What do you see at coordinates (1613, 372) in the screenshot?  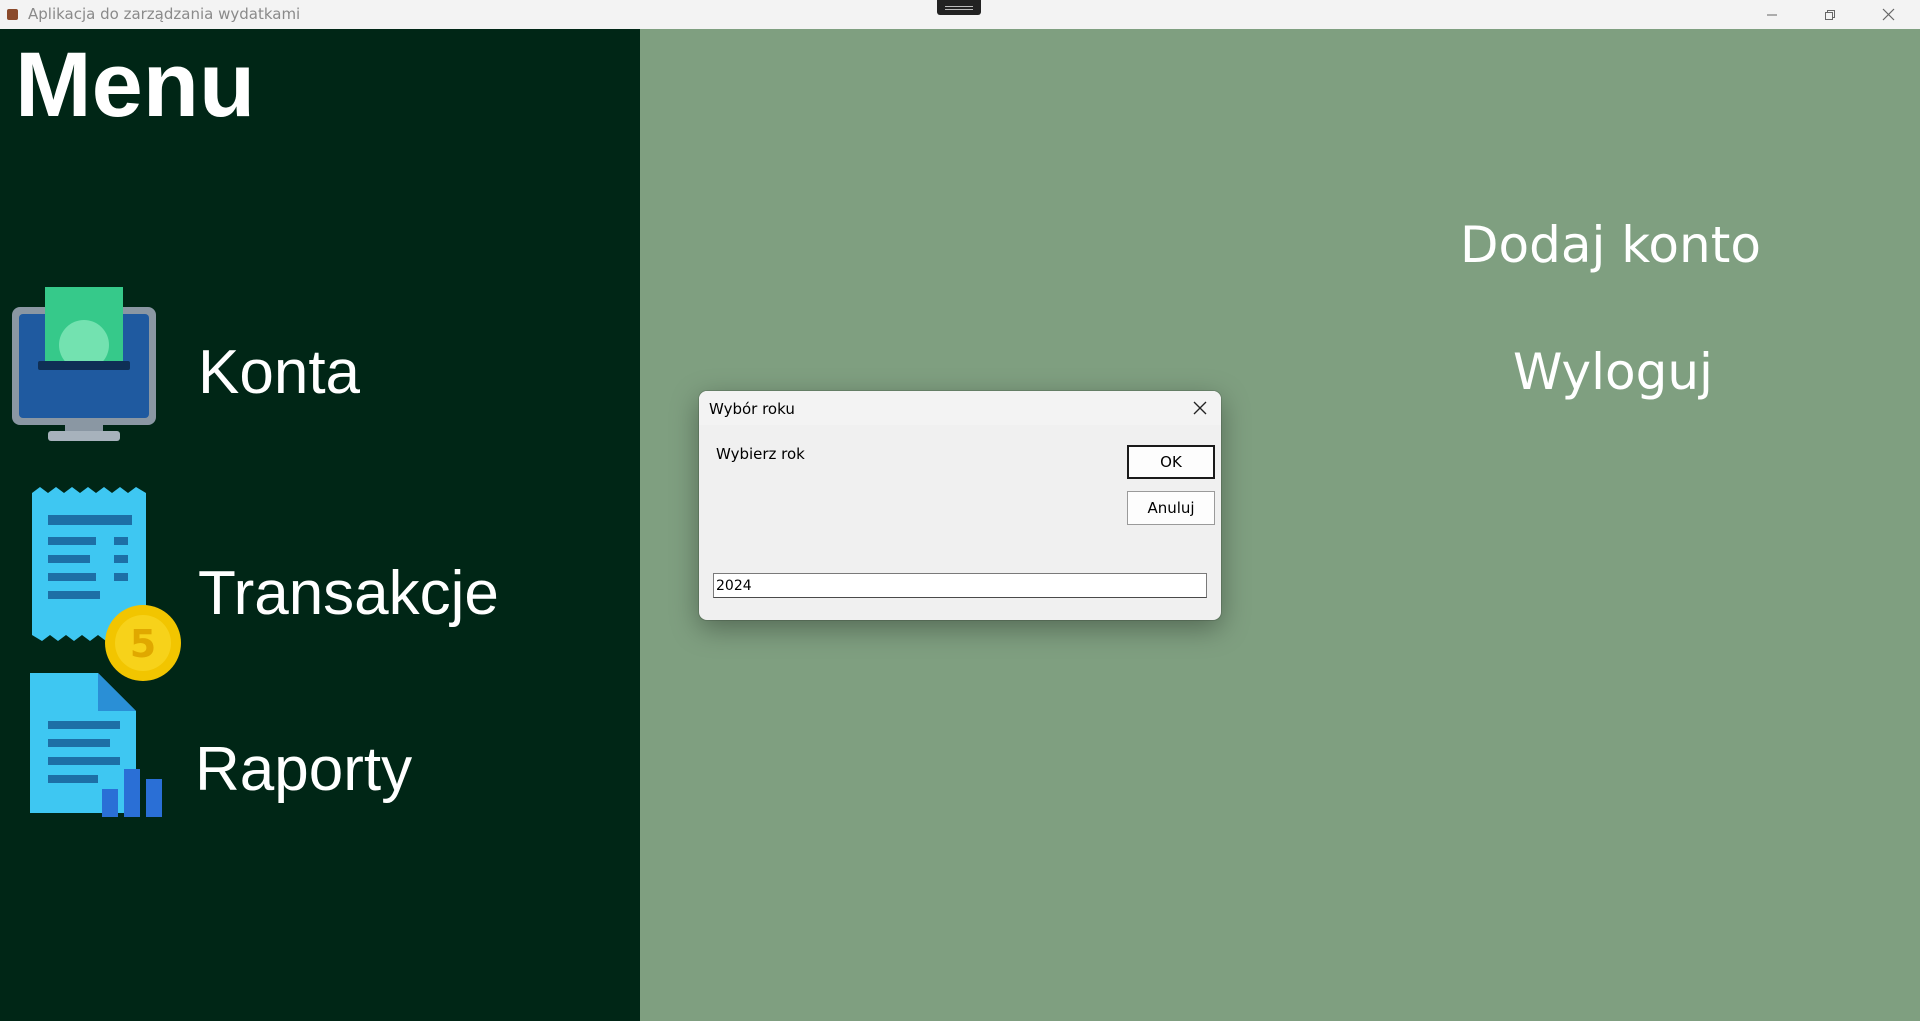 I see `logout-link: Wyloguj` at bounding box center [1613, 372].